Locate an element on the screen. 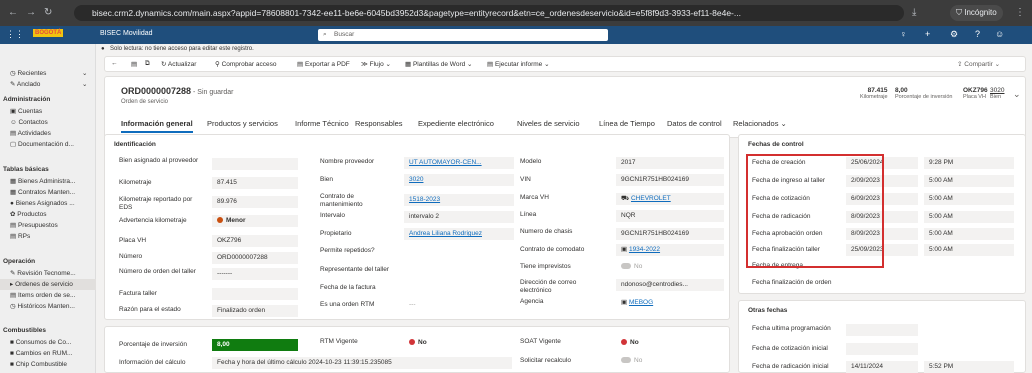 This screenshot has height=373, width=1032. forward-icon: → is located at coordinates (31, 12).